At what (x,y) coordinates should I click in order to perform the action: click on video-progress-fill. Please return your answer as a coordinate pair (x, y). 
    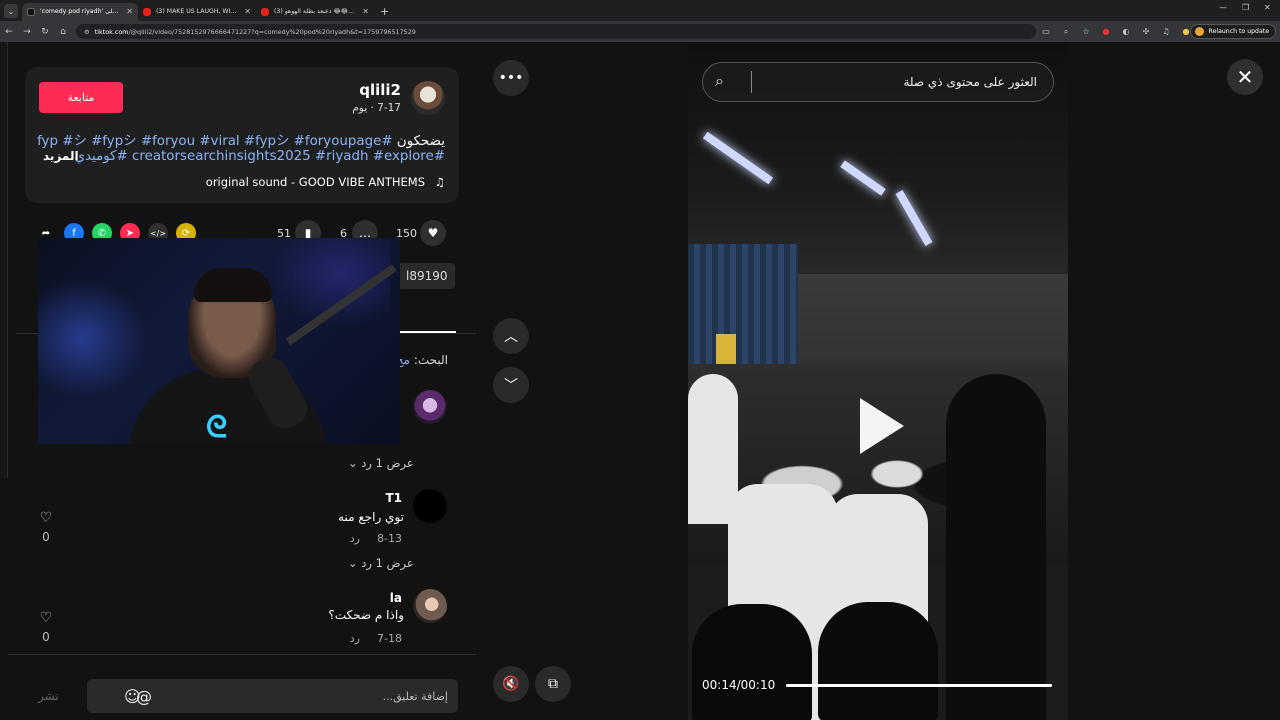
    Looking at the image, I should click on (919, 685).